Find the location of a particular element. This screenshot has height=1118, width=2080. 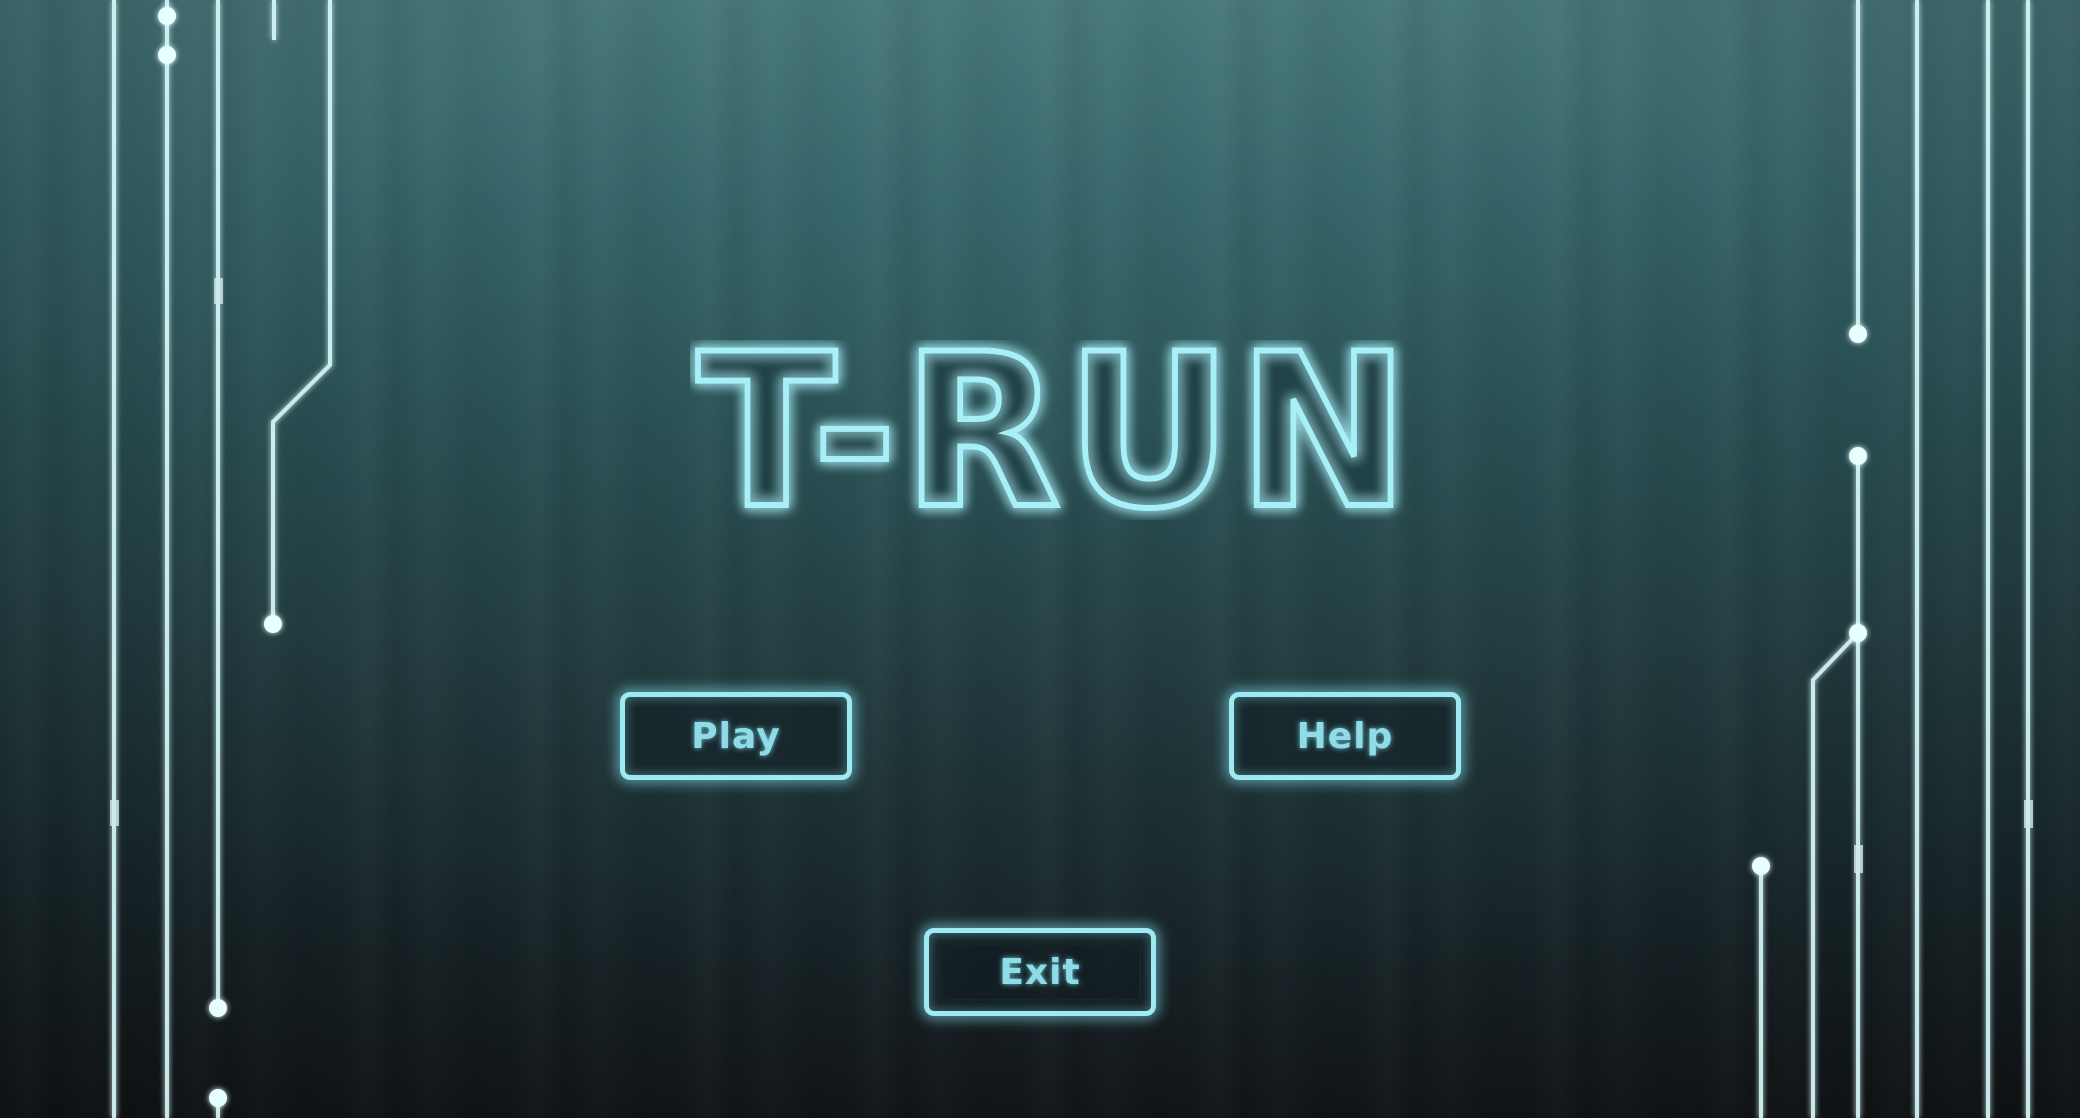

play-button: Play is located at coordinates (736, 736).